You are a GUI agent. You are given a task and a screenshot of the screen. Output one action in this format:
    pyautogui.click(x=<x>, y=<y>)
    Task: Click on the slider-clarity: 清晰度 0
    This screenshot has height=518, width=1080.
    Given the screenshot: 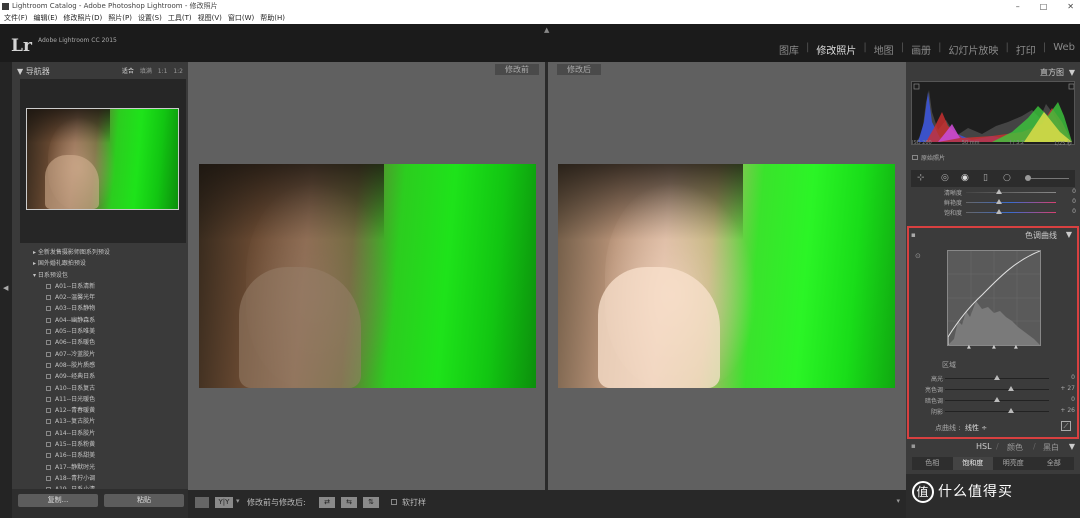 What is the action you would take?
    pyautogui.click(x=993, y=192)
    